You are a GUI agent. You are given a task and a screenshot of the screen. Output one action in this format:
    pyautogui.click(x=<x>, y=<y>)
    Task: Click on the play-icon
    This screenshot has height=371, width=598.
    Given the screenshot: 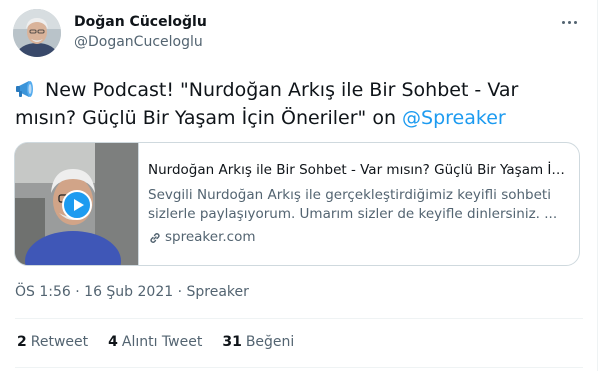 What is the action you would take?
    pyautogui.click(x=78, y=205)
    